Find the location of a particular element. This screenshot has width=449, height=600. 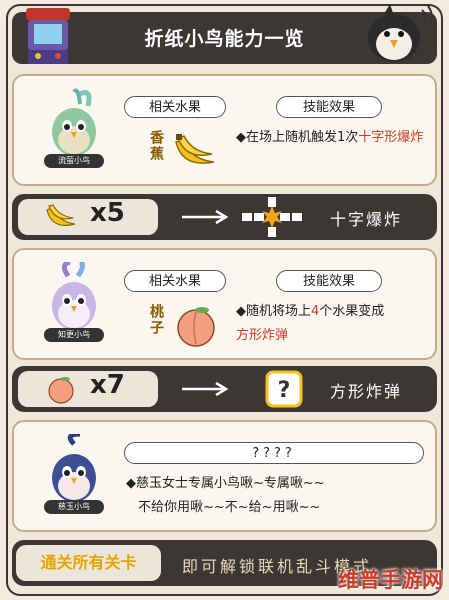

penguin-mascot-icon is located at coordinates (398, 34).